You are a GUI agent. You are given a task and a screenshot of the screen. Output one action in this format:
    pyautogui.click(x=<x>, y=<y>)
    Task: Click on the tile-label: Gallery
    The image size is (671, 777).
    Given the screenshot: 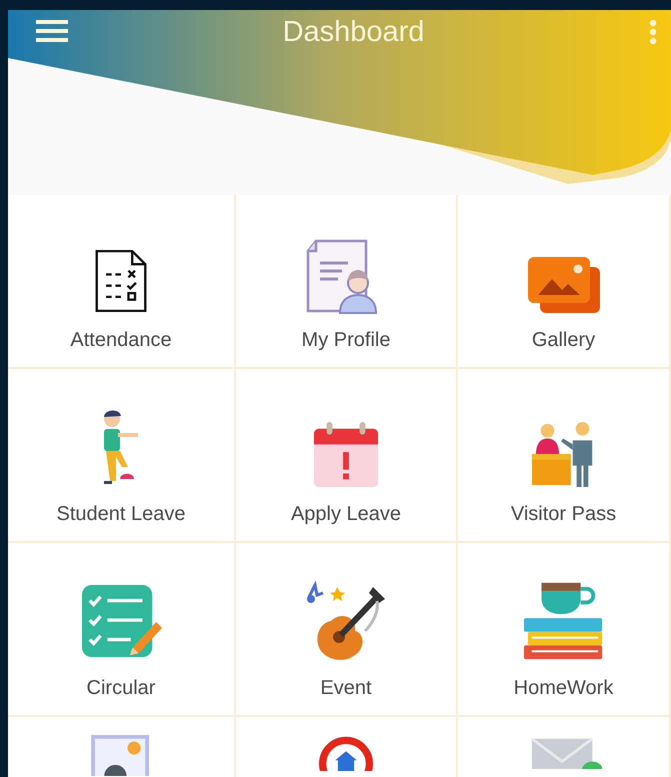 What is the action you would take?
    pyautogui.click(x=564, y=340)
    